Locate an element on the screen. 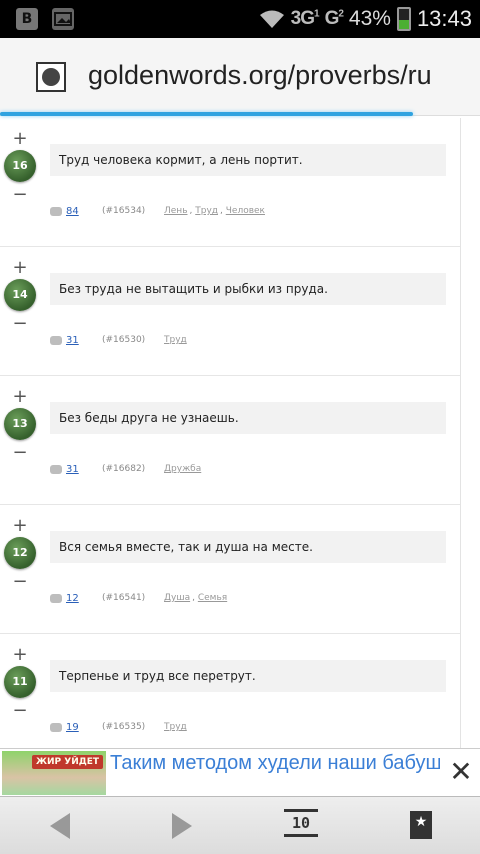  proverb-text: Труд человека кормит, а лень портит. is located at coordinates (248, 160).